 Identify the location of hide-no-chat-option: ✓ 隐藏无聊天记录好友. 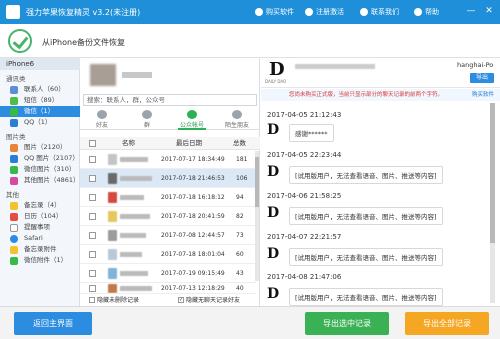
(209, 299).